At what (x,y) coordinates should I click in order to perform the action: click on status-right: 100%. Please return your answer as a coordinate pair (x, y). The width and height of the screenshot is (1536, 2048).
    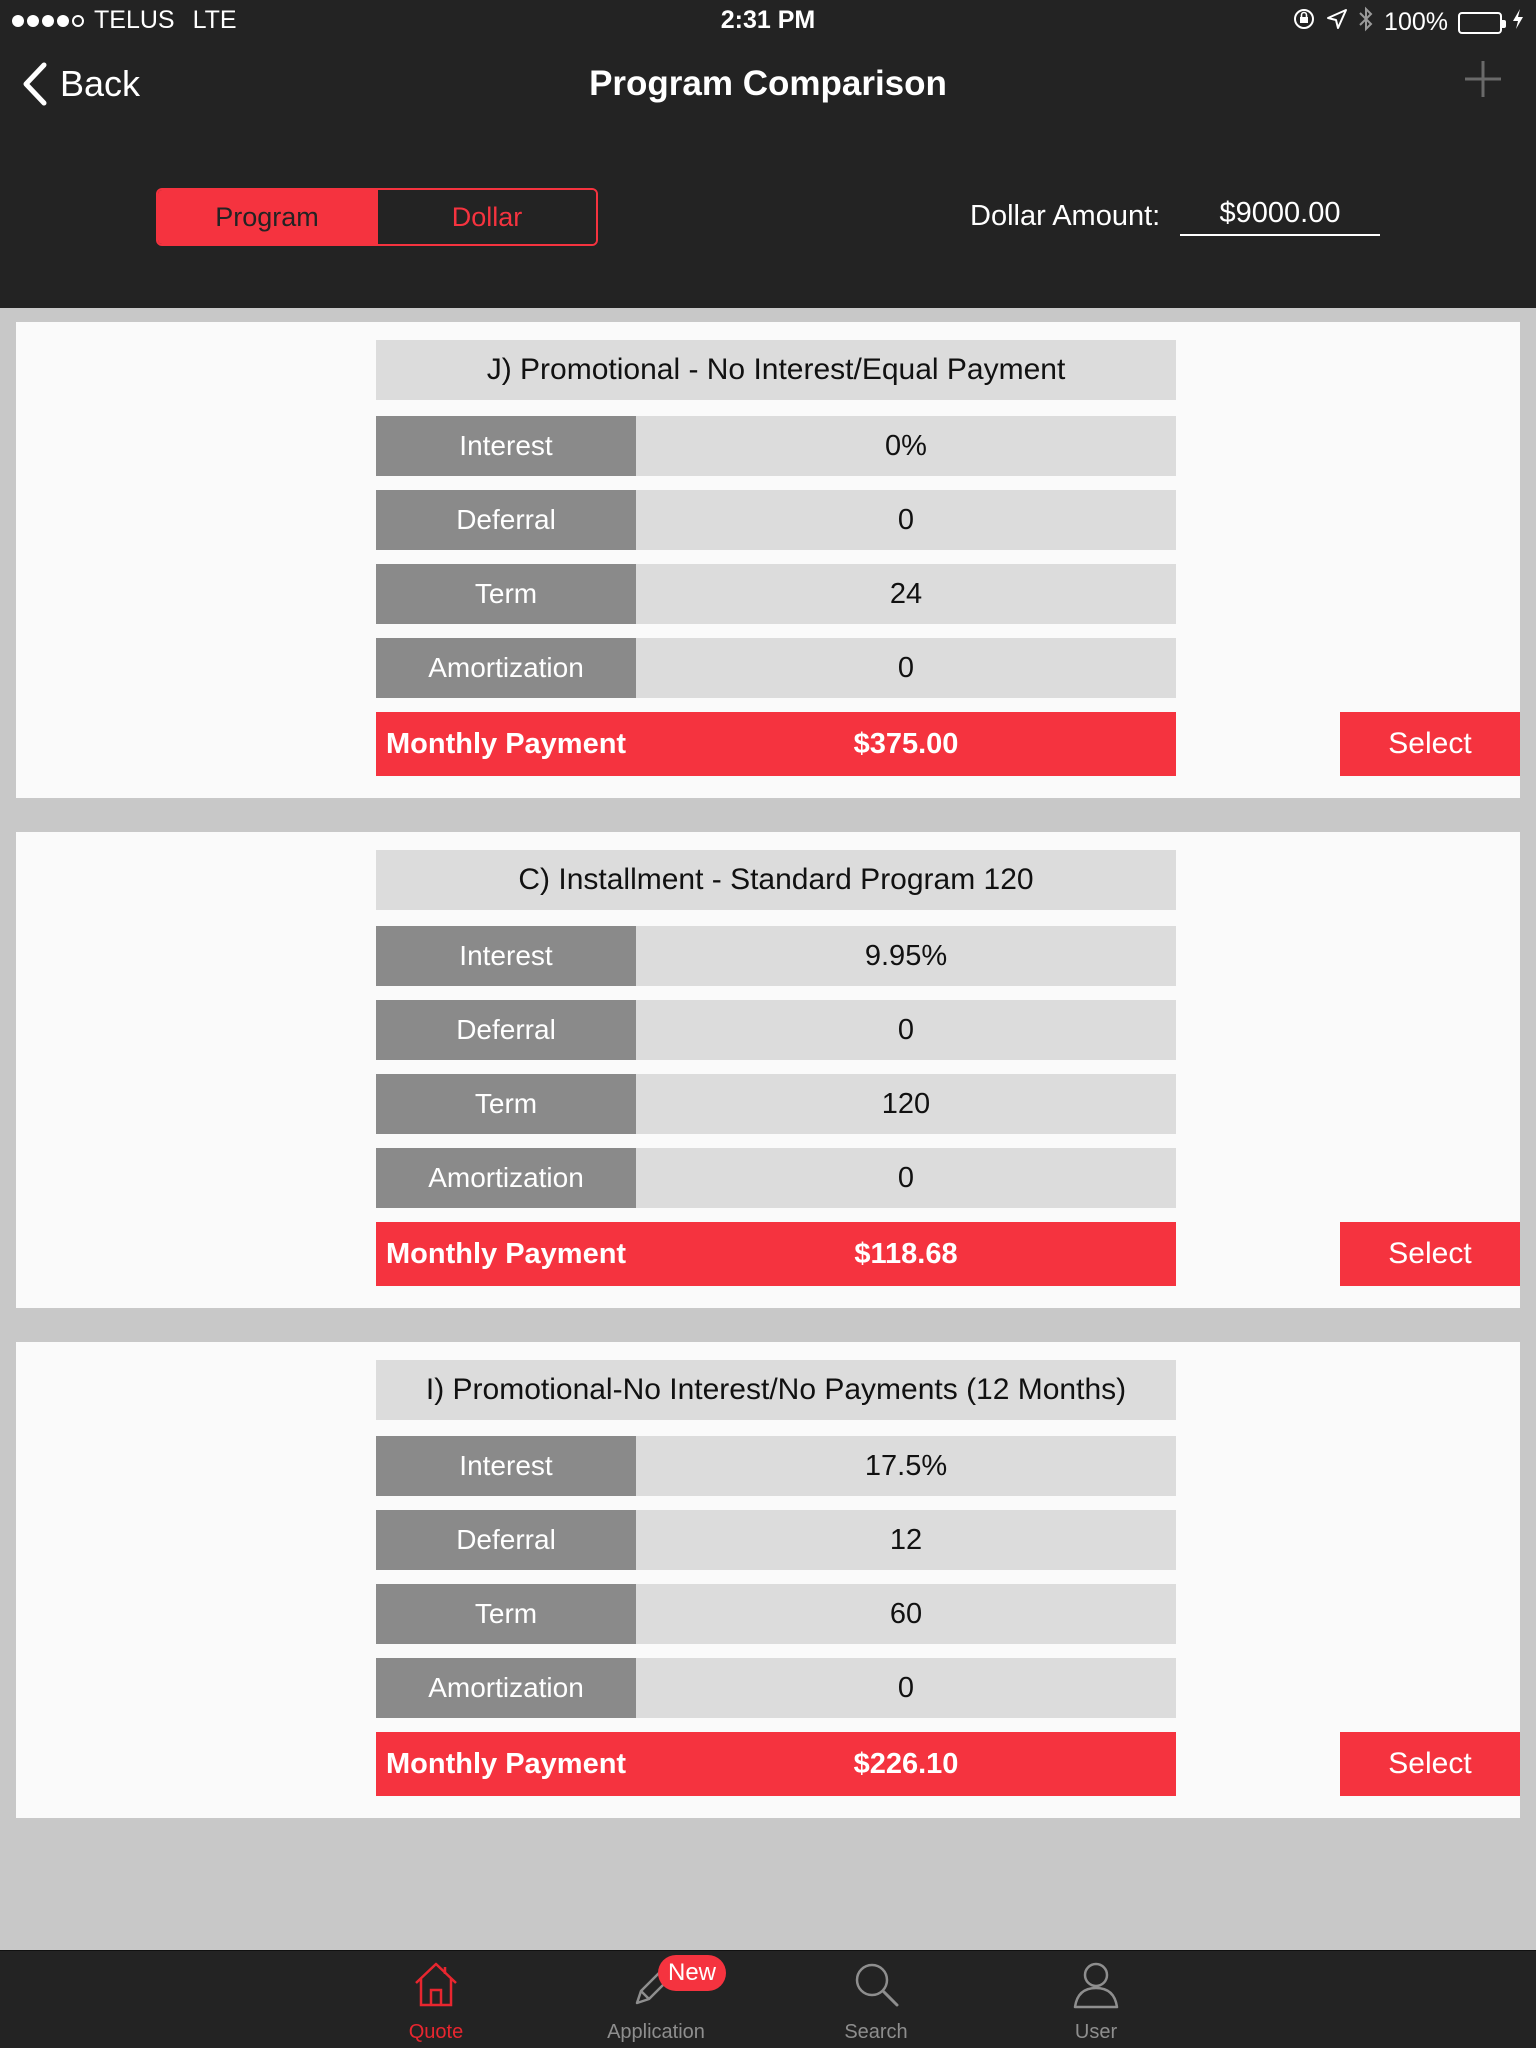
    Looking at the image, I should click on (1408, 22).